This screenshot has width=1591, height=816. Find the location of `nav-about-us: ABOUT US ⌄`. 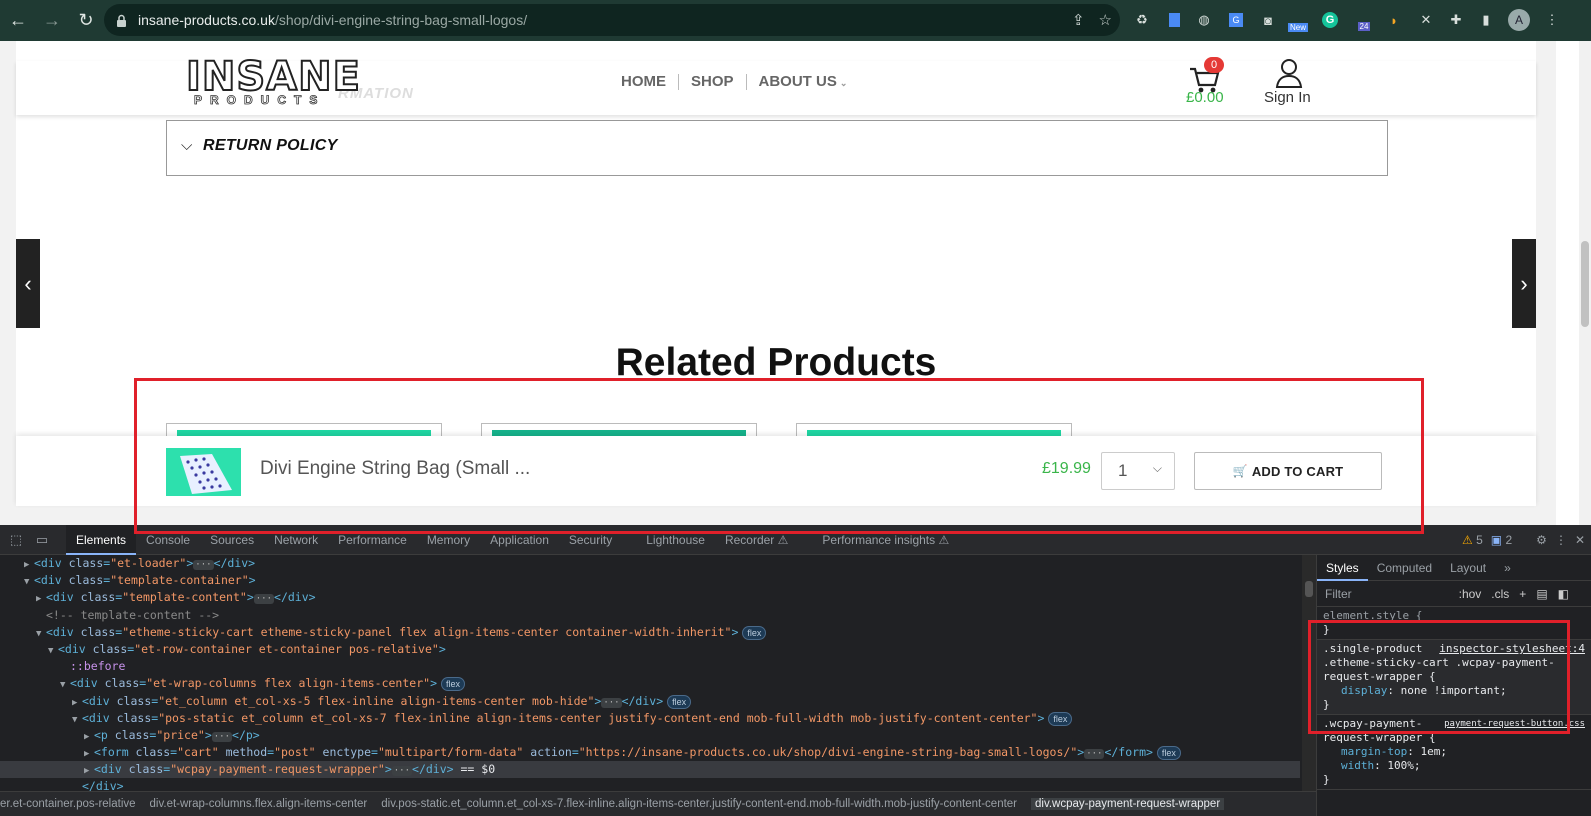

nav-about-us: ABOUT US ⌄ is located at coordinates (803, 81).